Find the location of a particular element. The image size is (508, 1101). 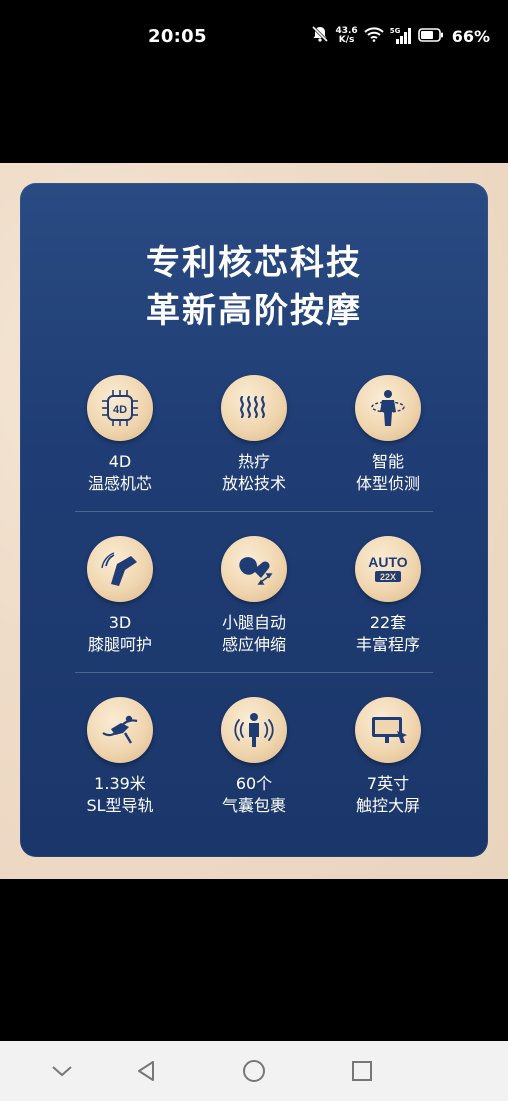

feature-label: 22套 丰富程序 is located at coordinates (387, 633).